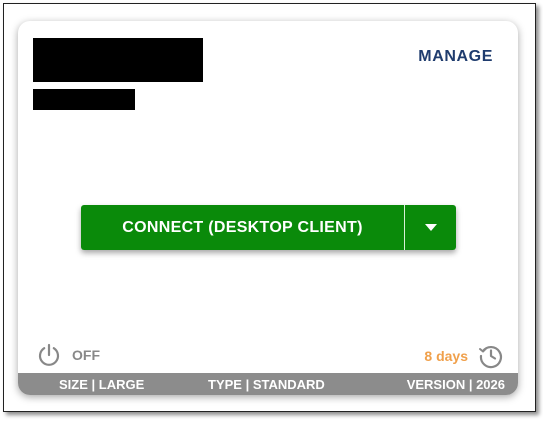  I want to click on redacted-title, so click(118, 60).